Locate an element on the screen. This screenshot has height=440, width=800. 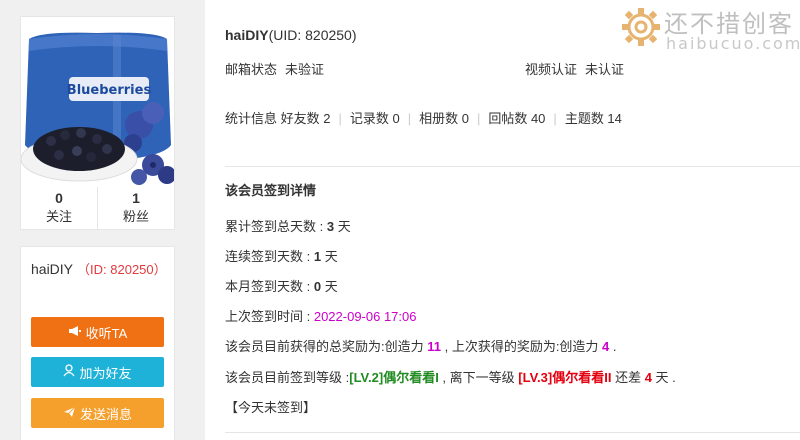
stats-info-label: 统计信息 is located at coordinates (251, 118).